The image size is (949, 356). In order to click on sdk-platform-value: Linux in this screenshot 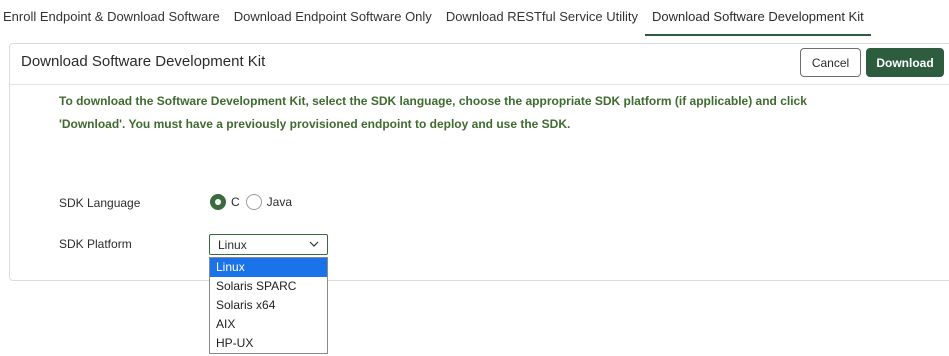, I will do `click(232, 244)`.